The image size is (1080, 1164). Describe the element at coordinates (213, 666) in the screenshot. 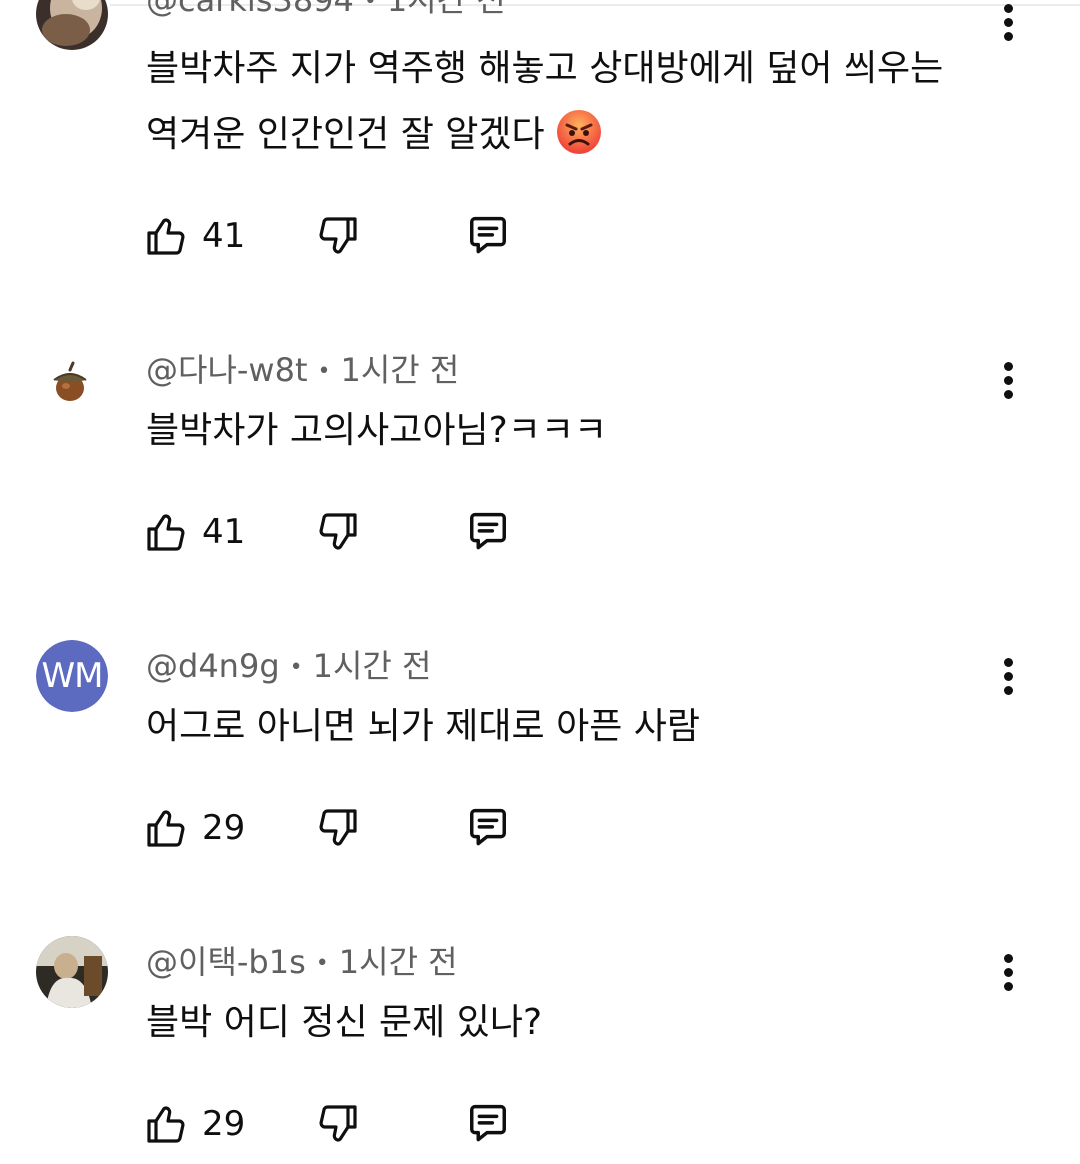

I see `comment-author: @d4n9g` at that location.